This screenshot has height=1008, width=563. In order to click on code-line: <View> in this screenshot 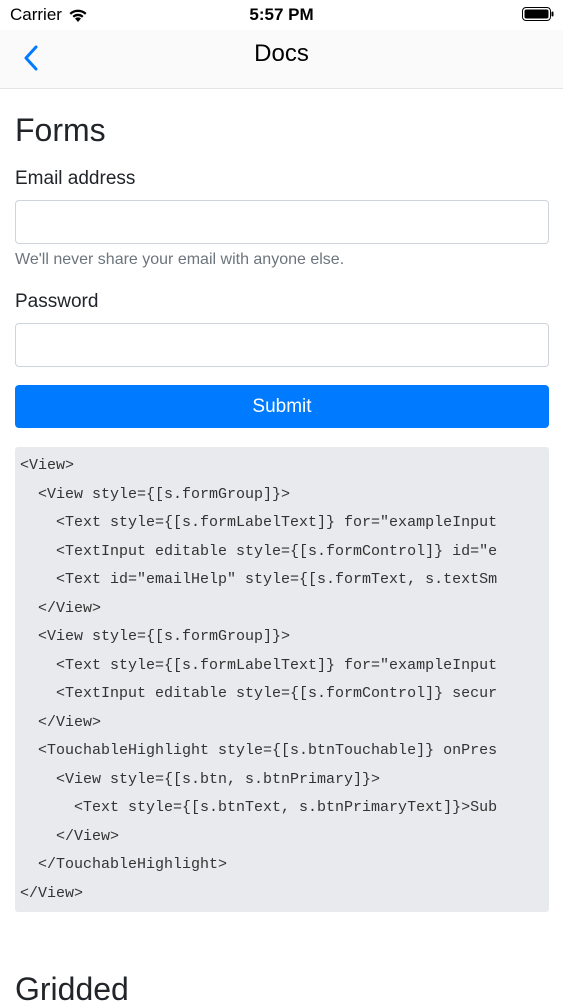, I will do `click(47, 465)`.